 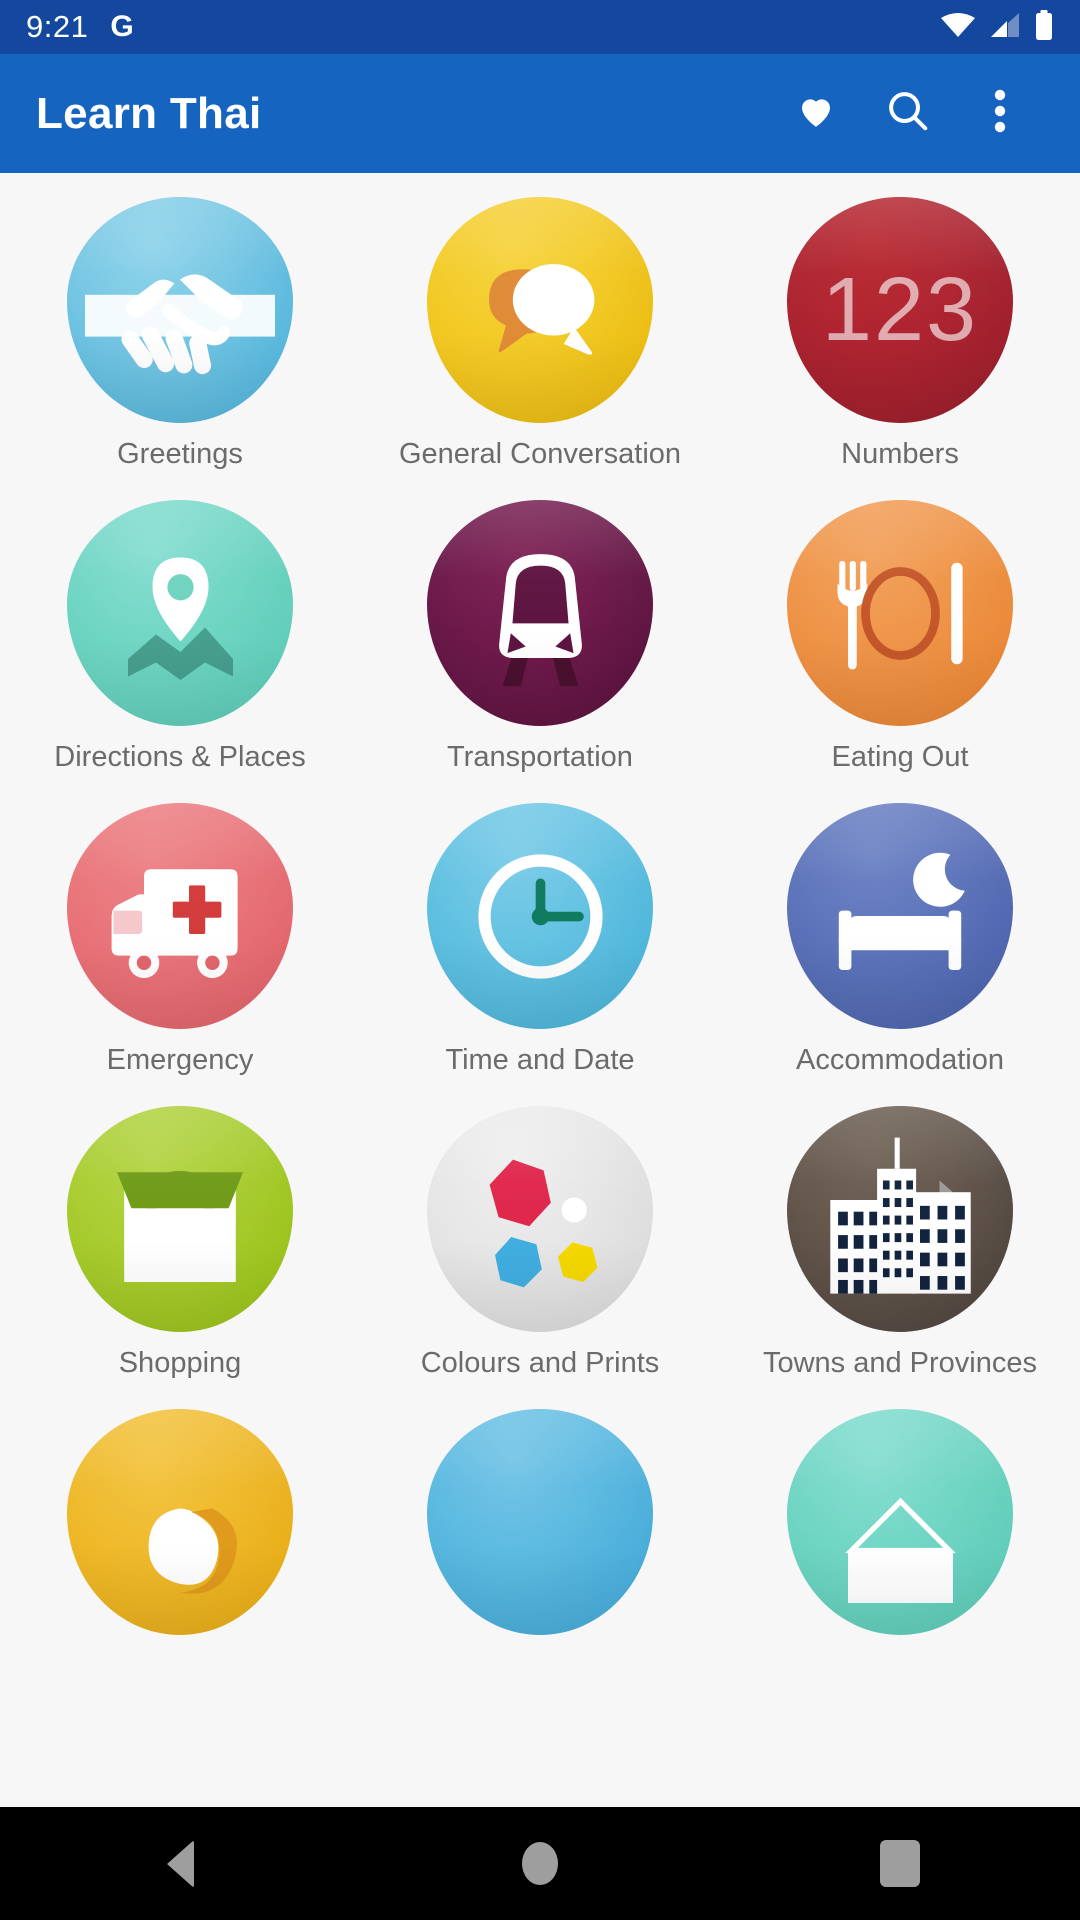 I want to click on accommodation-tile, so click(x=900, y=916).